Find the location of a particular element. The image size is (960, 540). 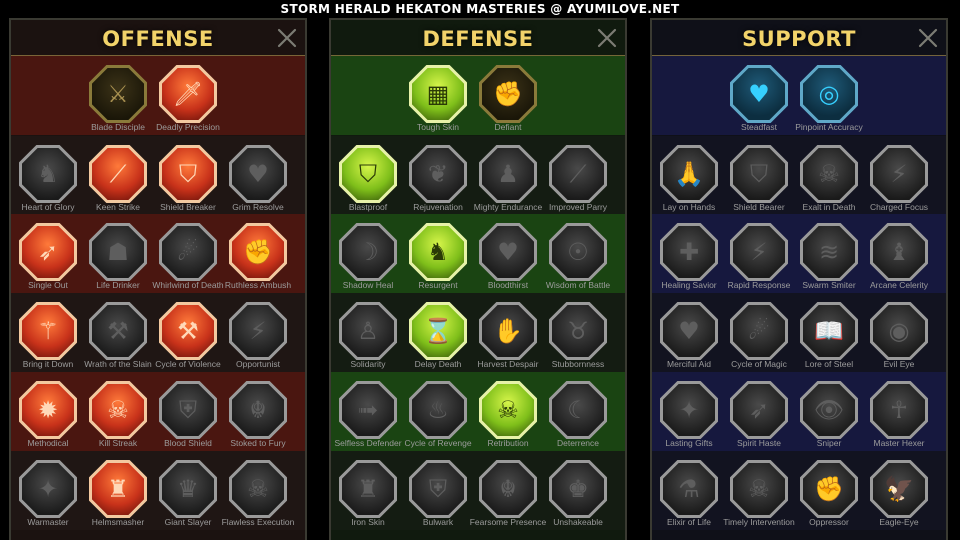

mastery-node: ⚚ Bring it Down is located at coordinates (47, 341).